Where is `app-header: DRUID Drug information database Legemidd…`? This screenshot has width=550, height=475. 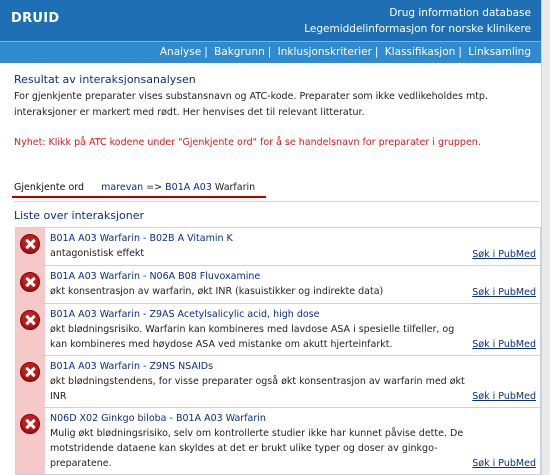
app-header: DRUID Drug information database Legemidd… is located at coordinates (270, 20).